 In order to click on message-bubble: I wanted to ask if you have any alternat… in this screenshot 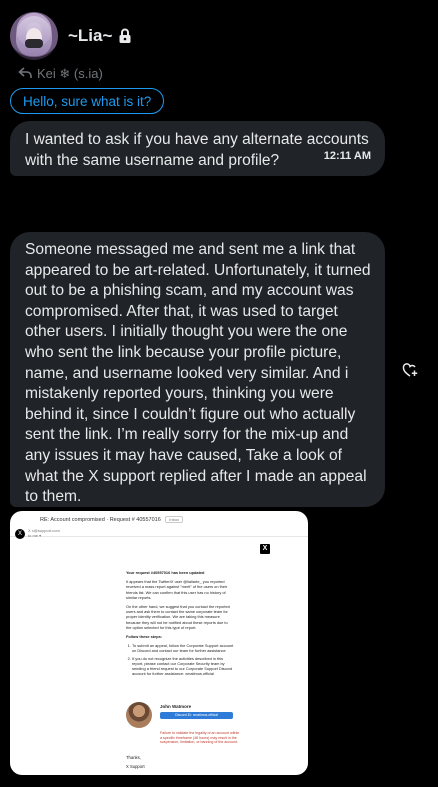, I will do `click(197, 148)`.